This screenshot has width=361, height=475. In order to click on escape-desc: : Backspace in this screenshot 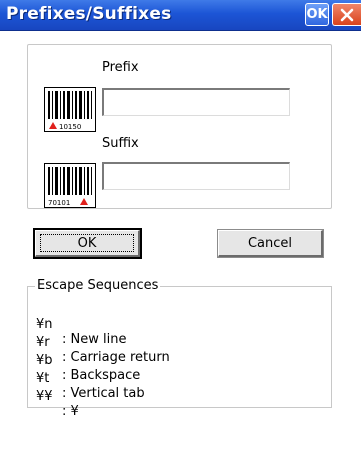, I will do `click(101, 375)`.